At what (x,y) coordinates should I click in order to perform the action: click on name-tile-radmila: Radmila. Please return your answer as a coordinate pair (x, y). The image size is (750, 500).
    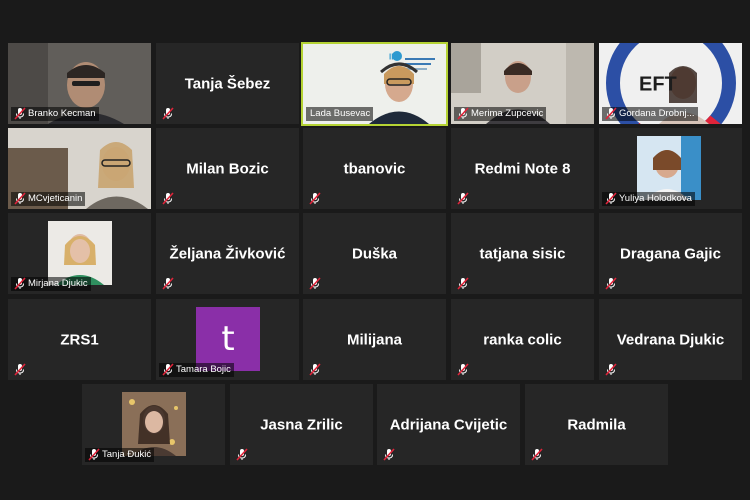
    Looking at the image, I should click on (596, 424).